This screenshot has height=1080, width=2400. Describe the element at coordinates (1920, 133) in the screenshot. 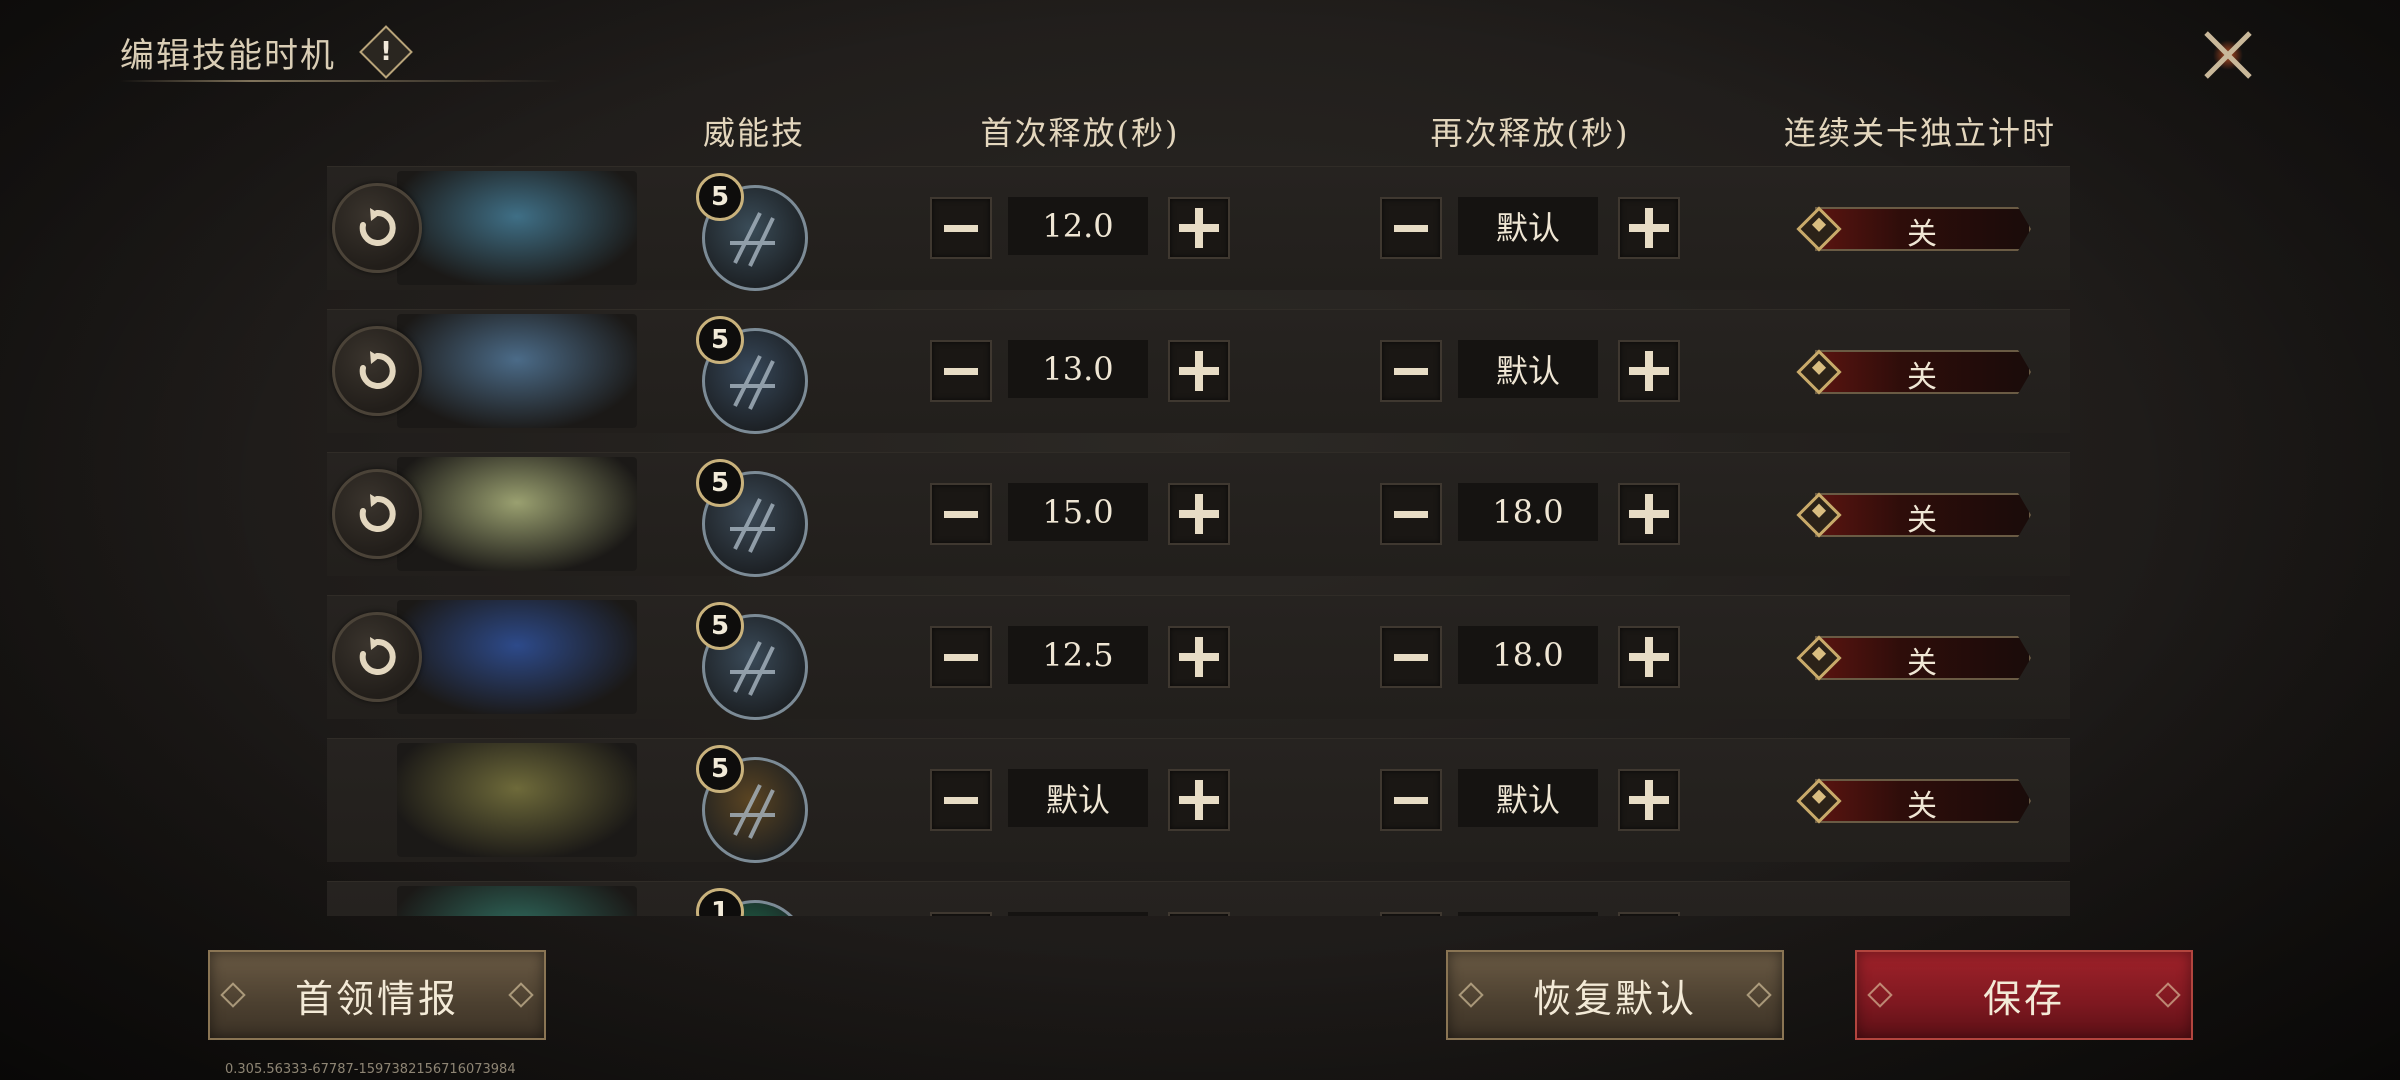

I see `header-continuous-timer: 连续关卡独立计时` at that location.